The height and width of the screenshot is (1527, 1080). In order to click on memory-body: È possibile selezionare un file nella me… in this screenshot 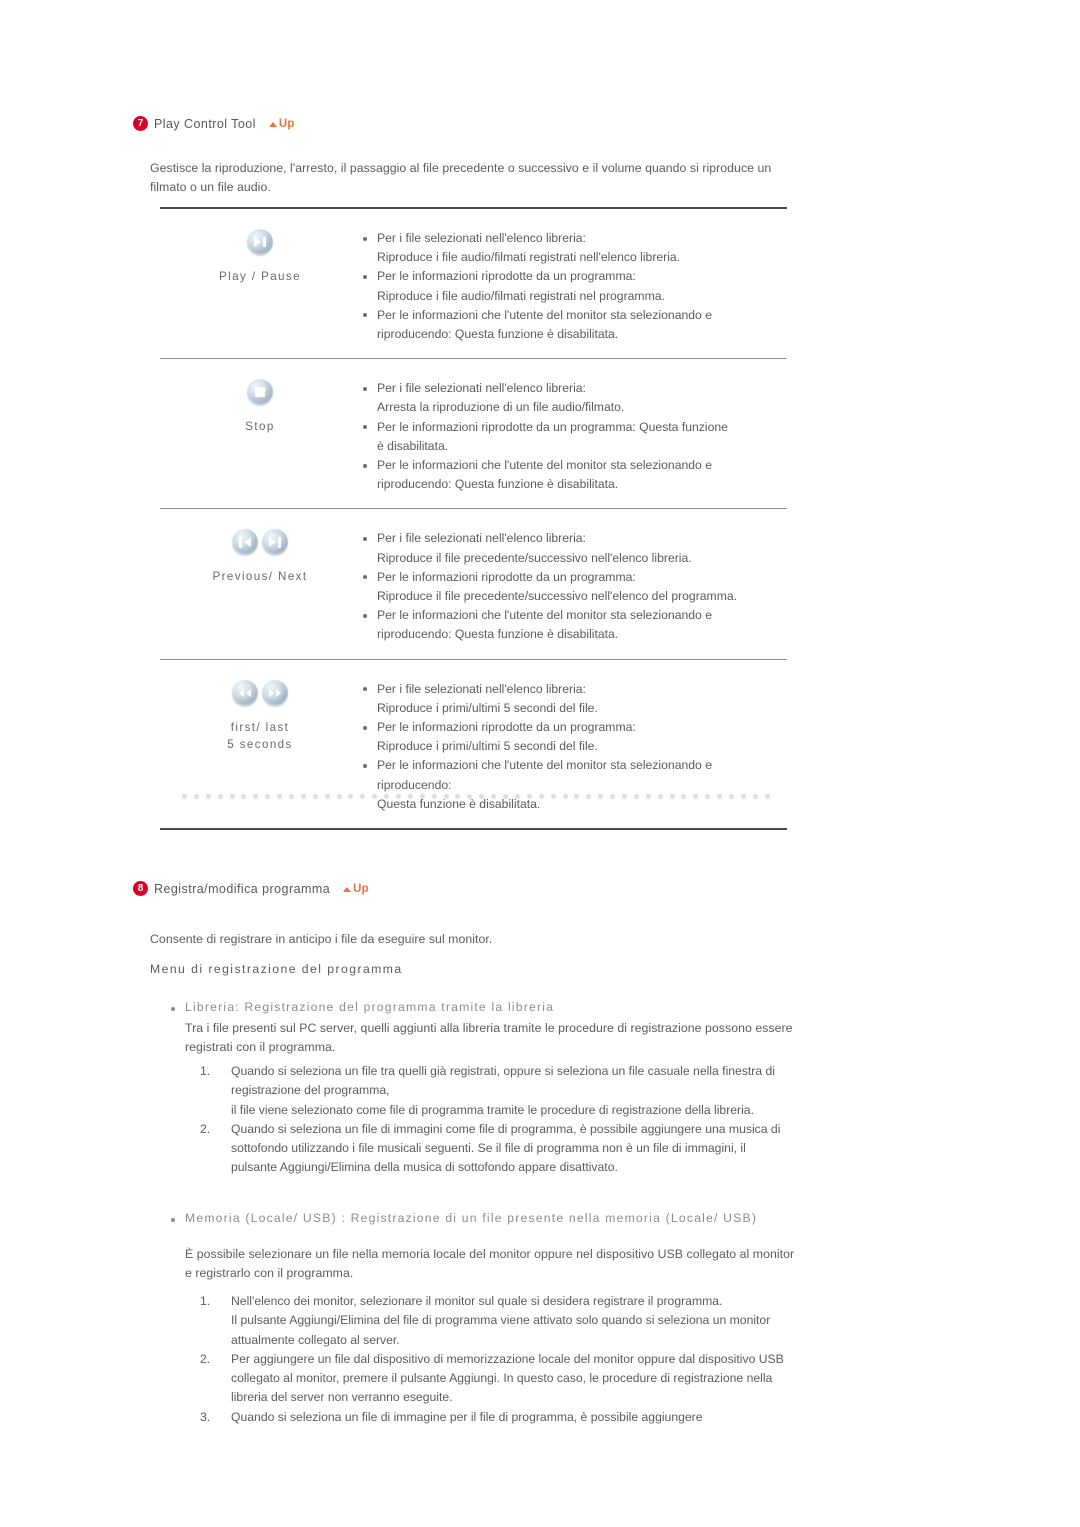, I will do `click(490, 1263)`.